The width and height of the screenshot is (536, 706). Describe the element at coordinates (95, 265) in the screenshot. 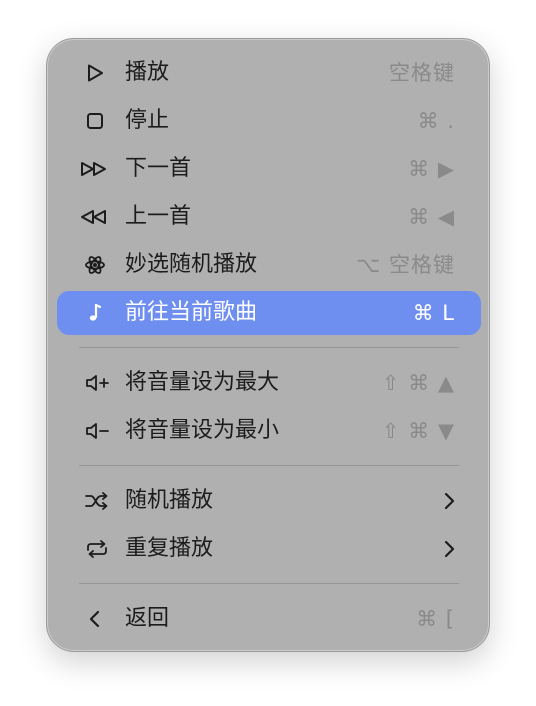

I see `atom-icon` at that location.